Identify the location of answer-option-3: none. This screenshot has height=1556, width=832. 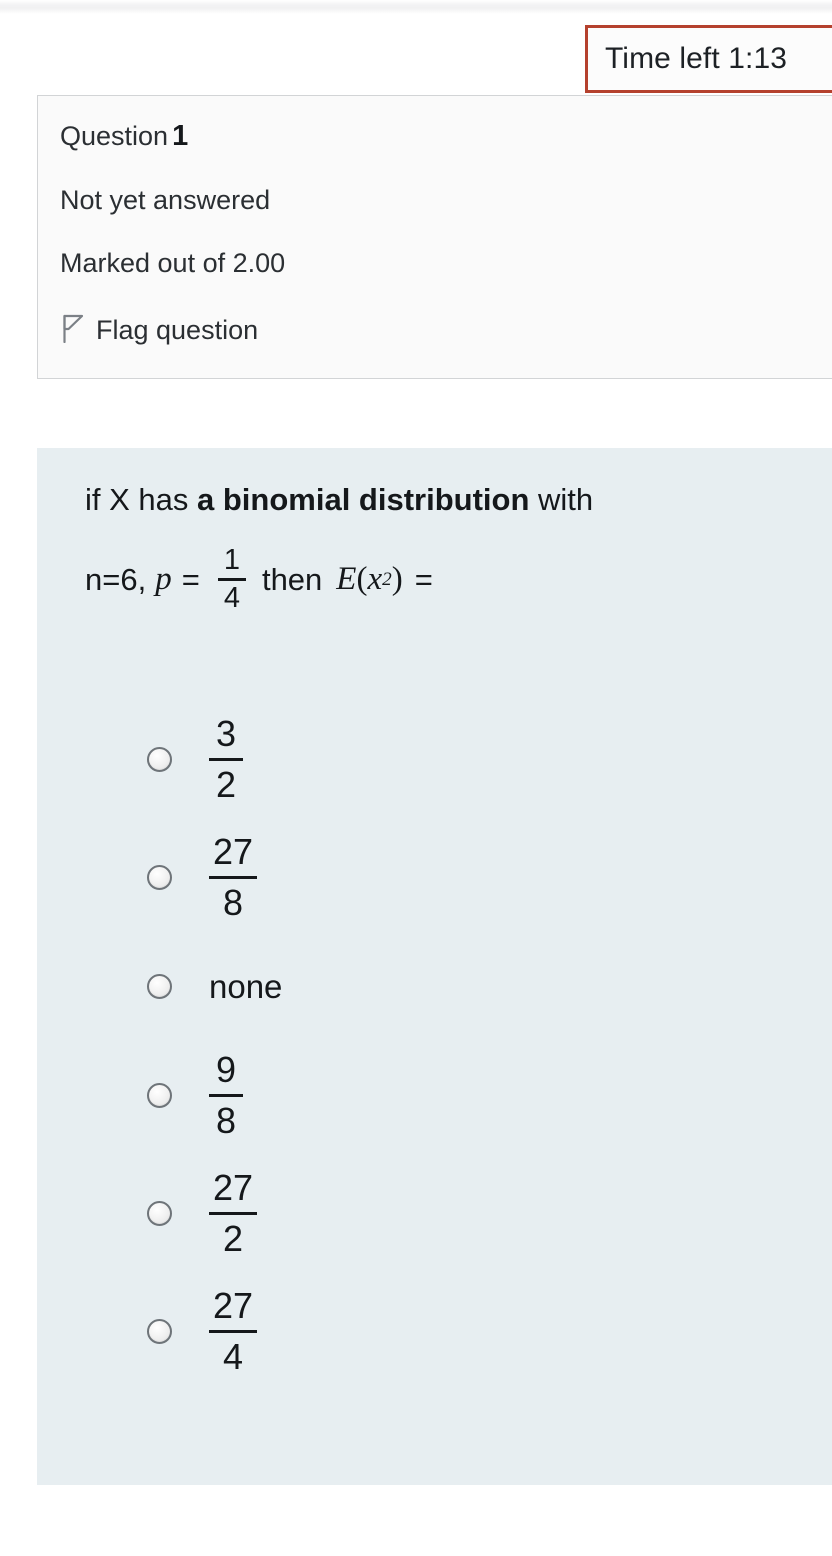
(434, 986).